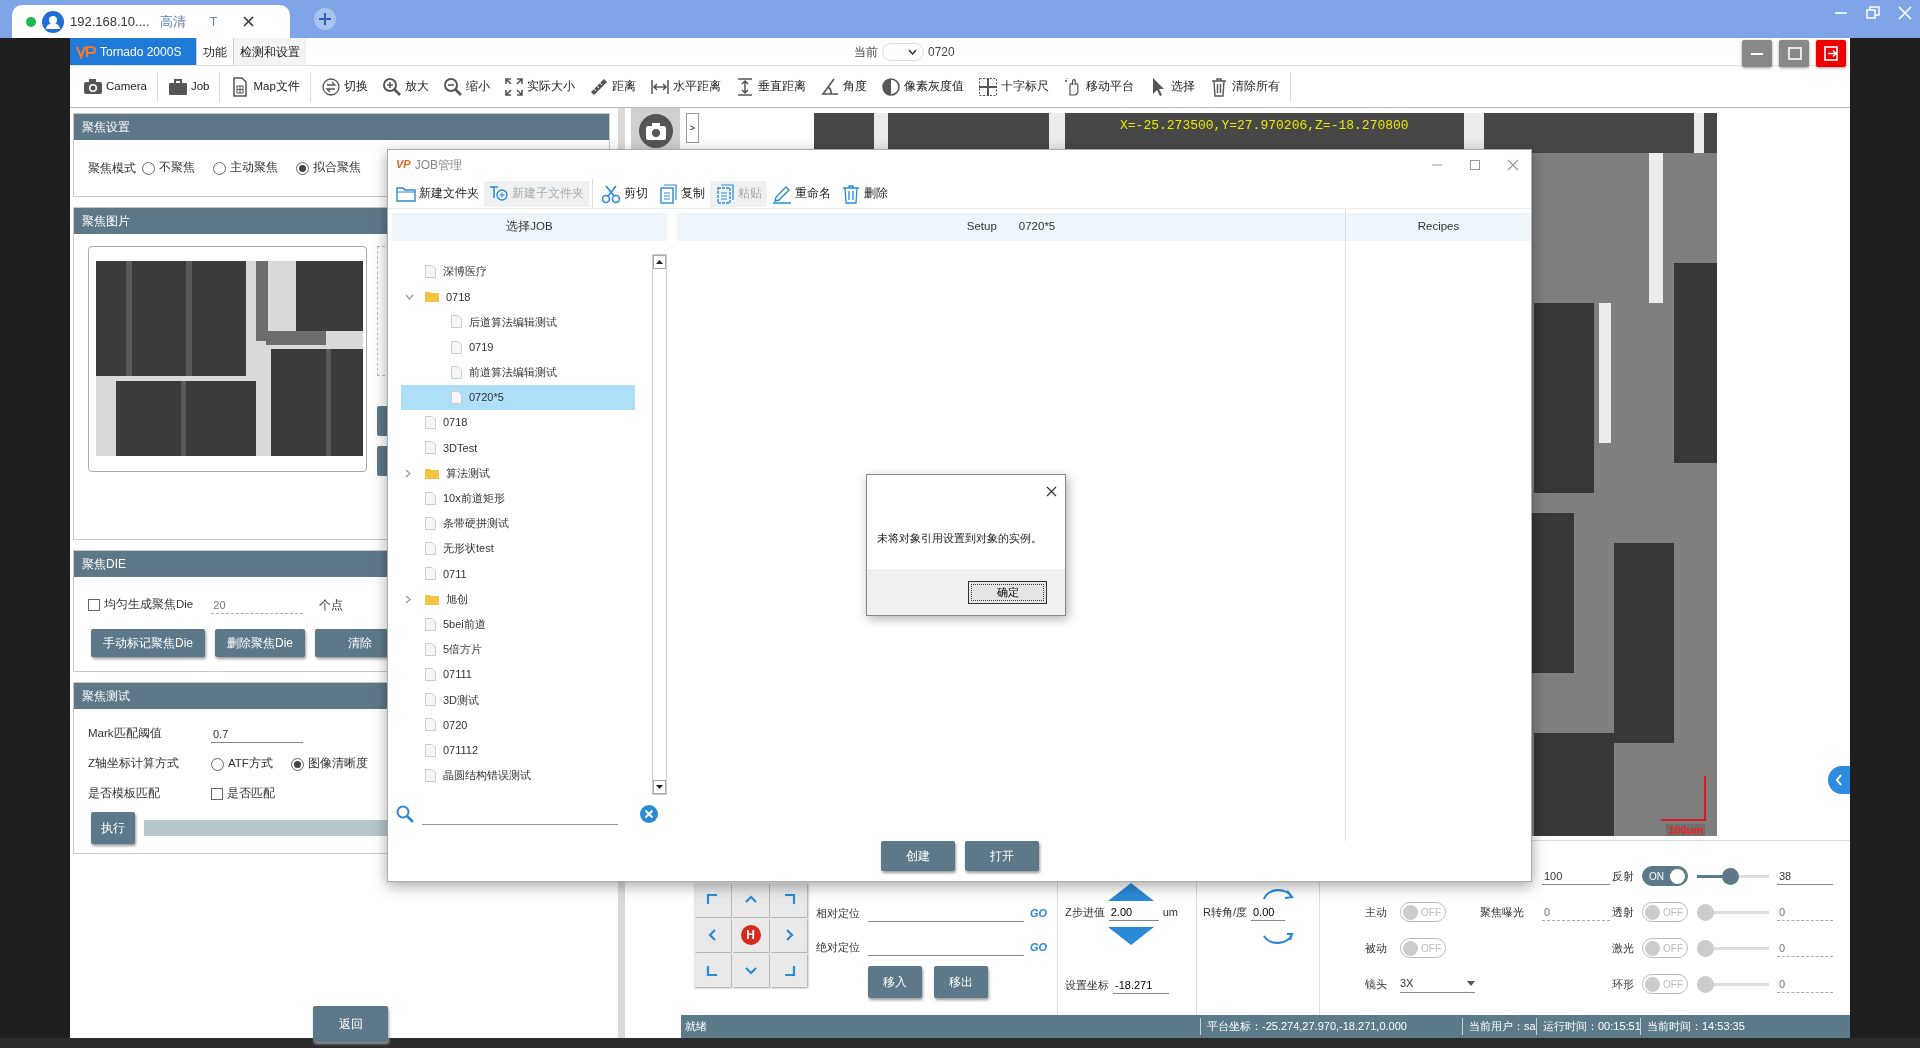 The height and width of the screenshot is (1048, 1920). I want to click on step-field: 2.00, so click(1133, 912).